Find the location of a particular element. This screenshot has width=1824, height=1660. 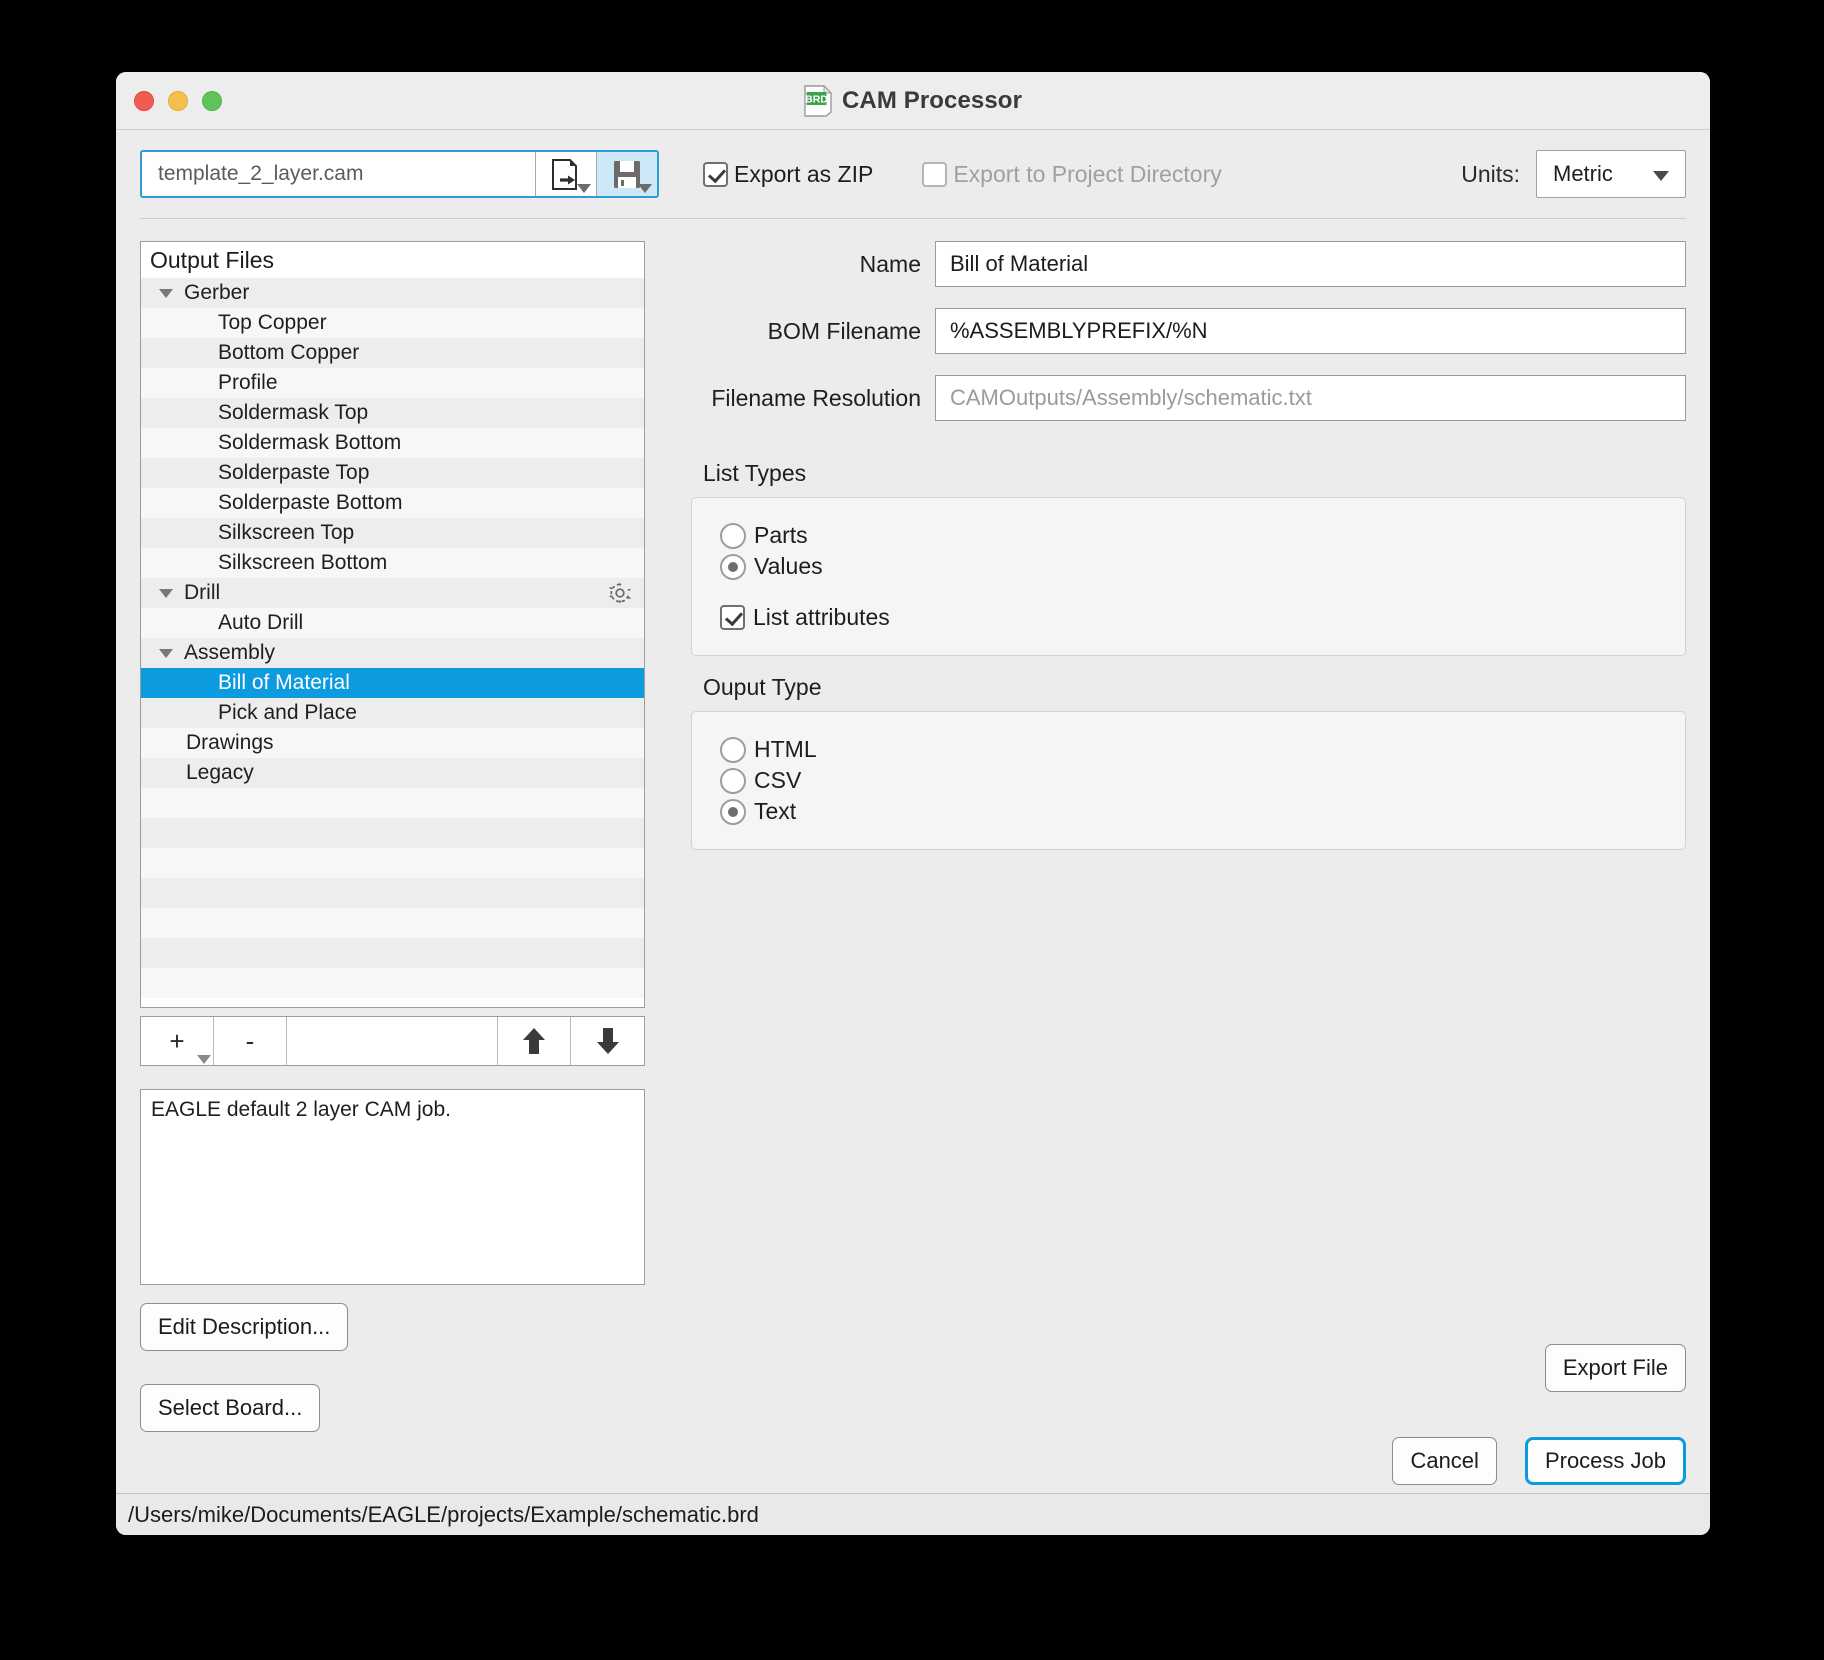

bom-filename-field-row: BOM Filename is located at coordinates (1188, 331).